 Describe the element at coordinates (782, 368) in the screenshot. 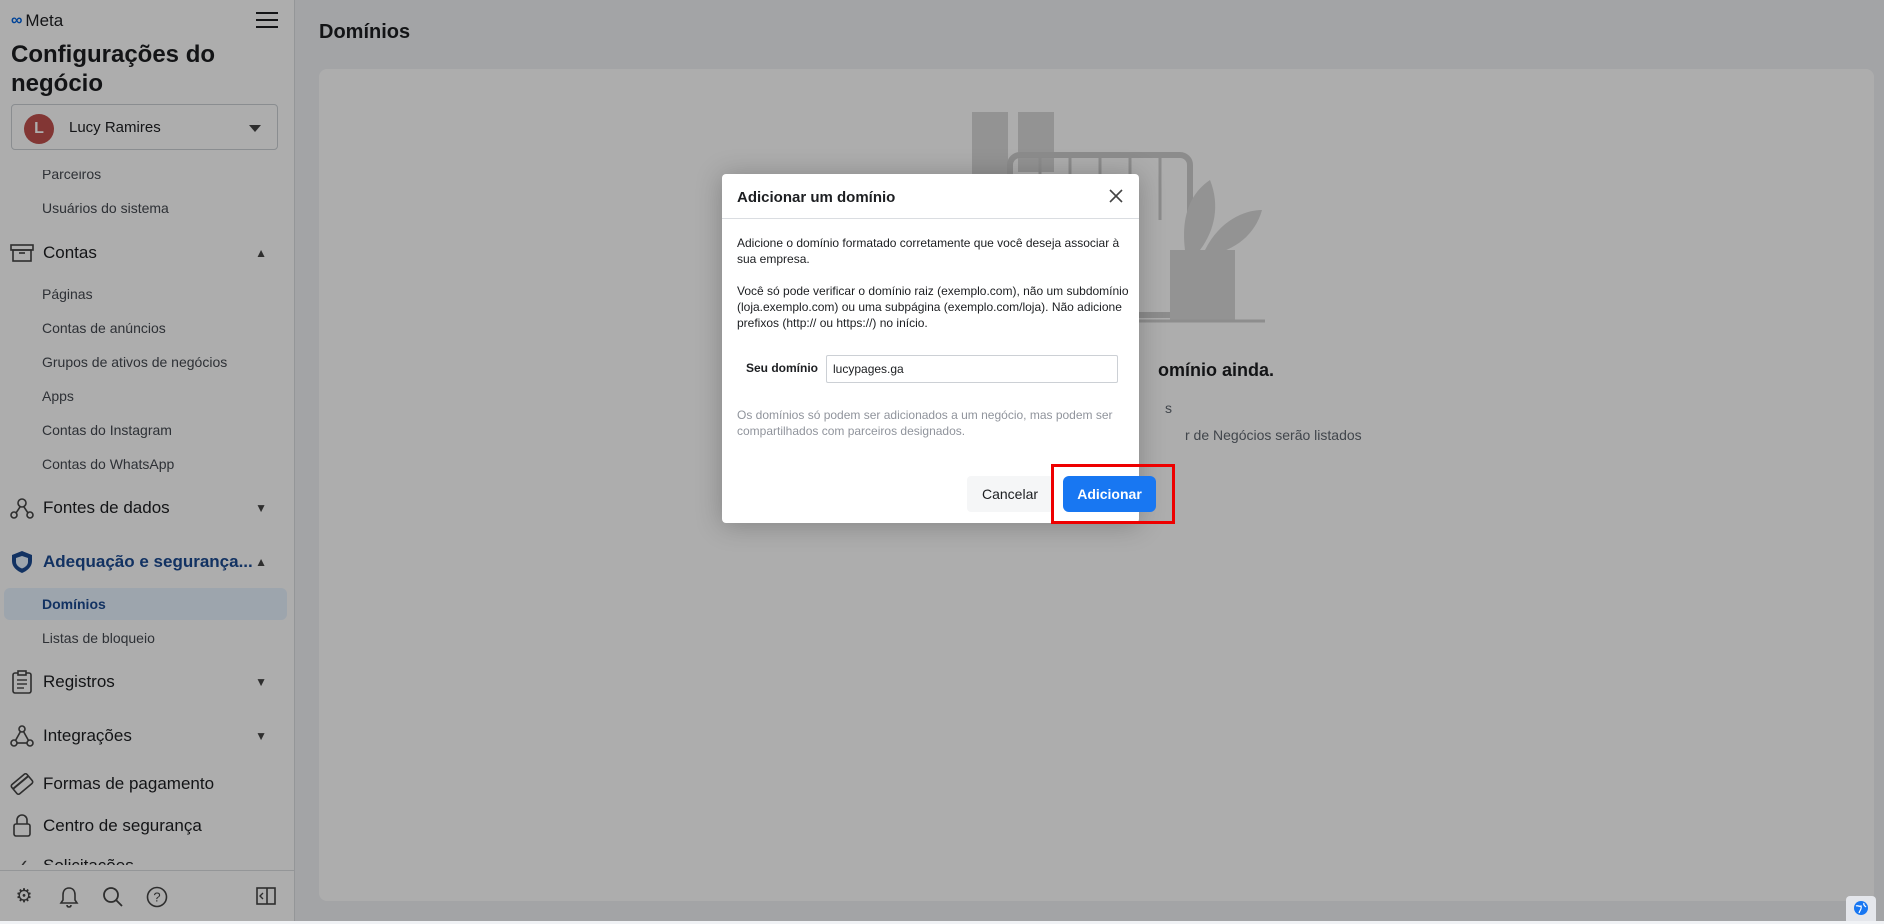

I see `domain-field-label: Seu domínio` at that location.